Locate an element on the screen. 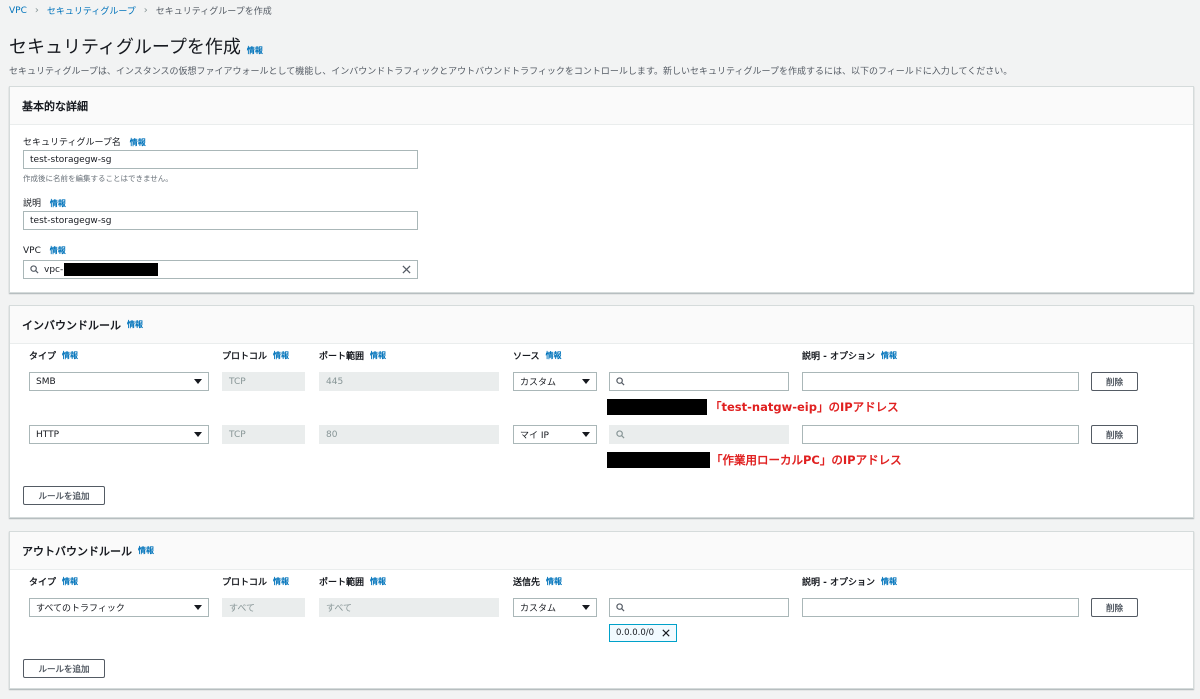 The height and width of the screenshot is (699, 1200). source-select: カスタム is located at coordinates (555, 381).